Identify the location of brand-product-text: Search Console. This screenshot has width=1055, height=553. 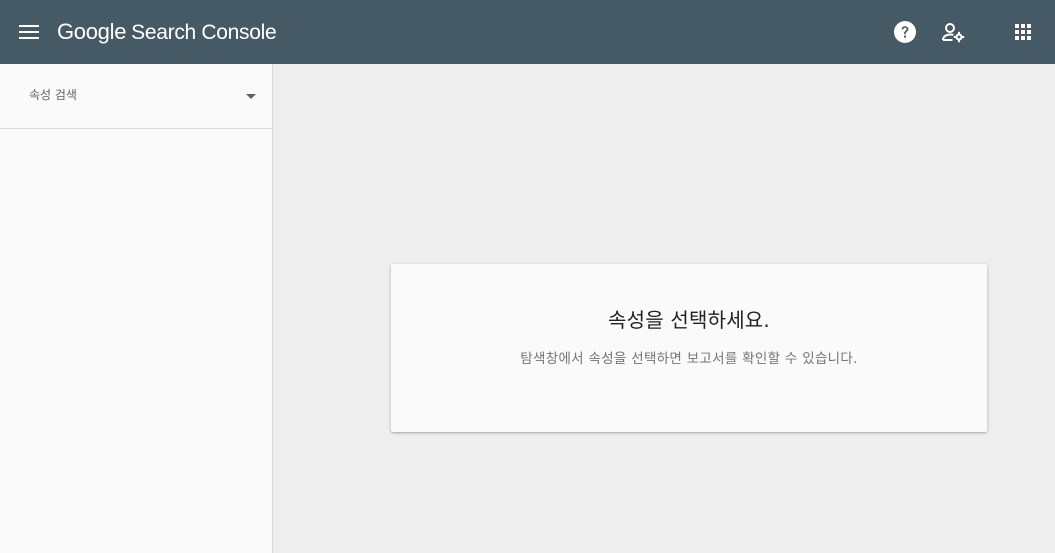
(204, 32).